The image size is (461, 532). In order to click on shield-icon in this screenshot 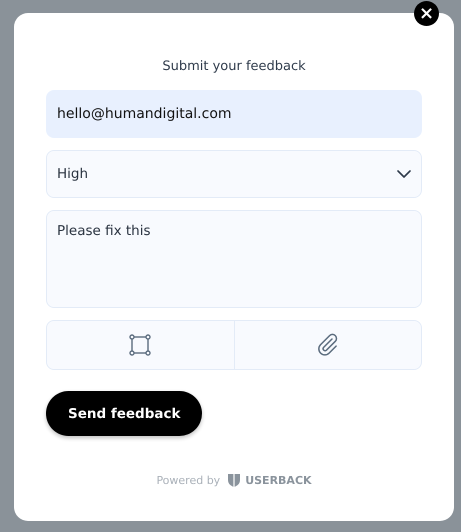, I will do `click(234, 480)`.